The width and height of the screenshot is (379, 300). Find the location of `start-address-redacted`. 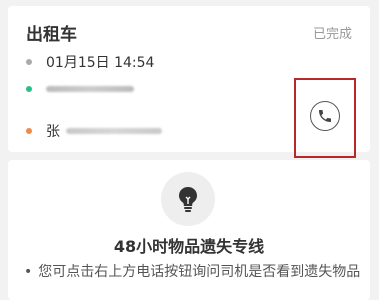

start-address-redacted is located at coordinates (90, 89).